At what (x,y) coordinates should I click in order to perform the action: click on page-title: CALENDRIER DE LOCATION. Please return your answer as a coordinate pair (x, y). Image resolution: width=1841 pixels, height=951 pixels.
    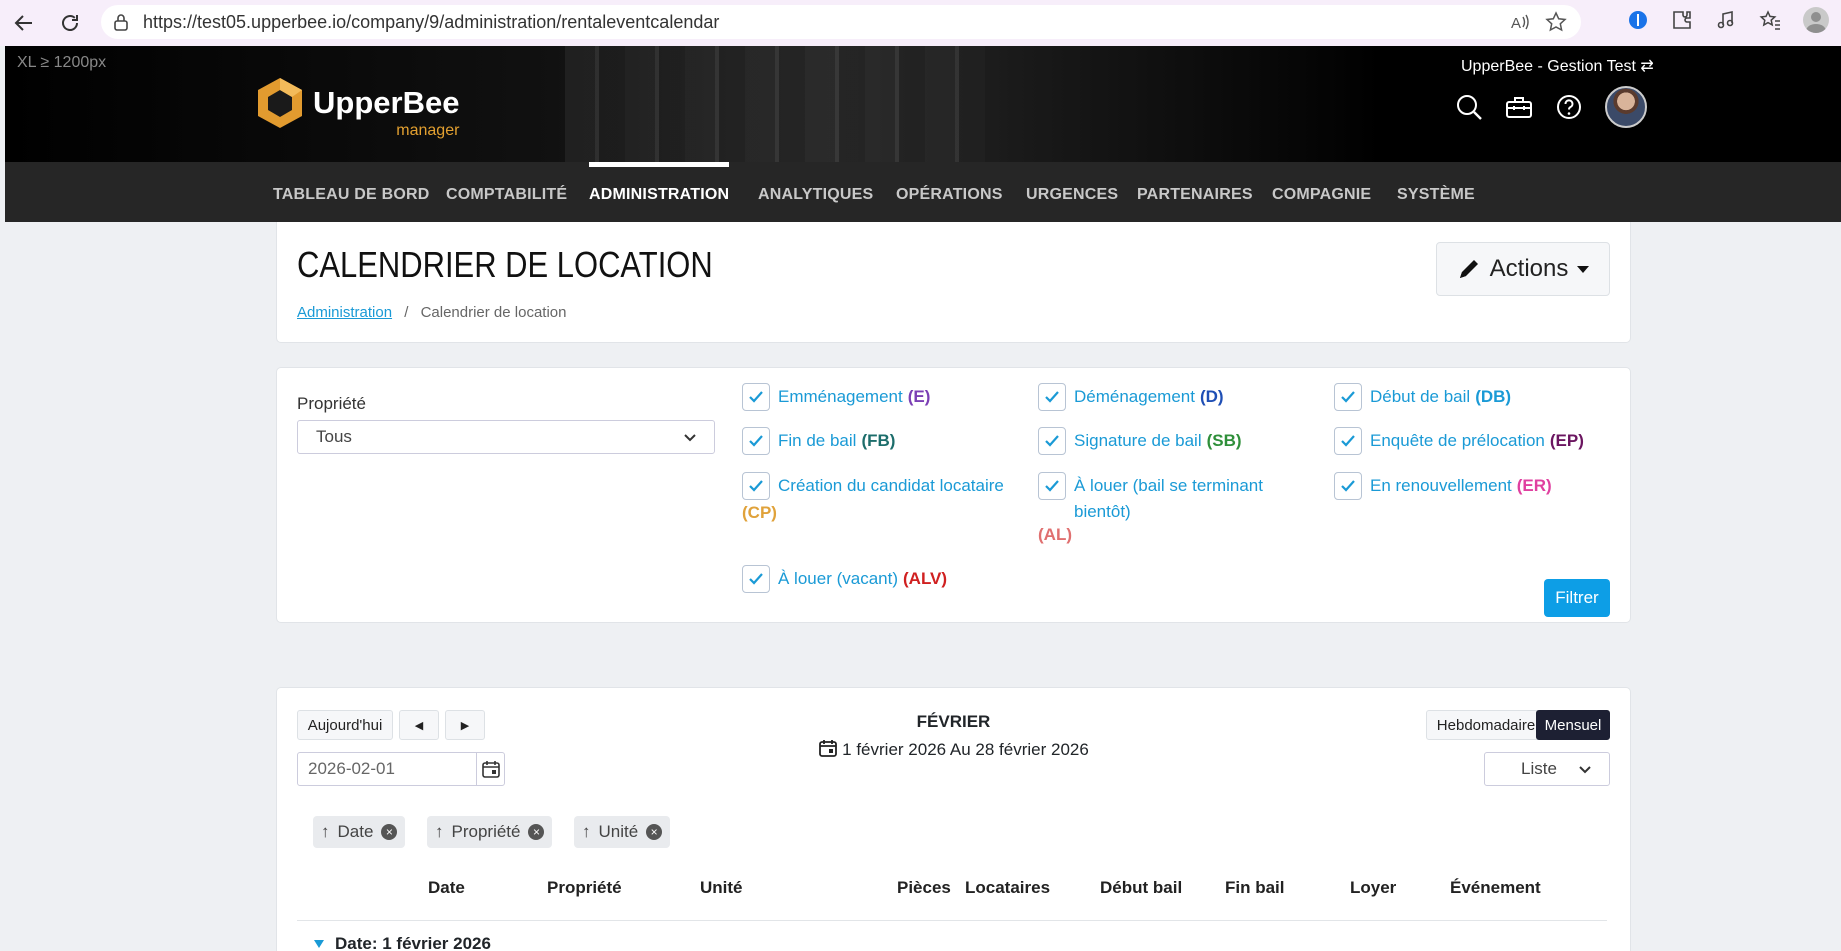
    Looking at the image, I should click on (505, 264).